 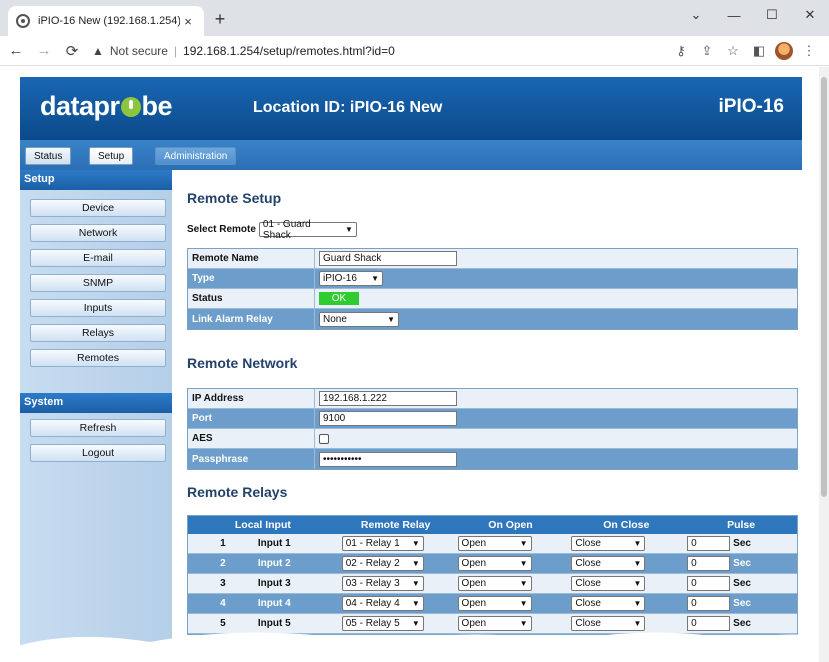 I want to click on tab-status: Status, so click(x=48, y=156).